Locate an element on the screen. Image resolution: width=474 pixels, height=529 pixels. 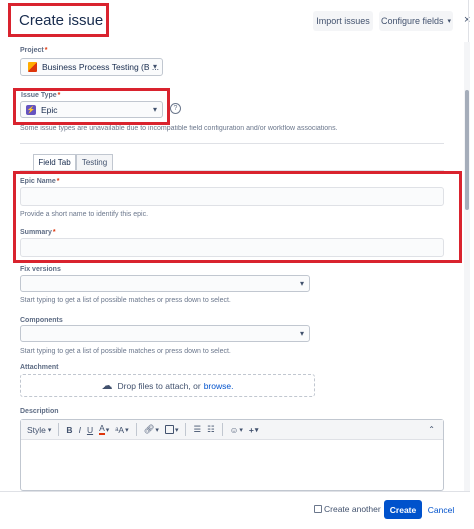
more-format-button: ᵃA ▾ is located at coordinates (121, 430).